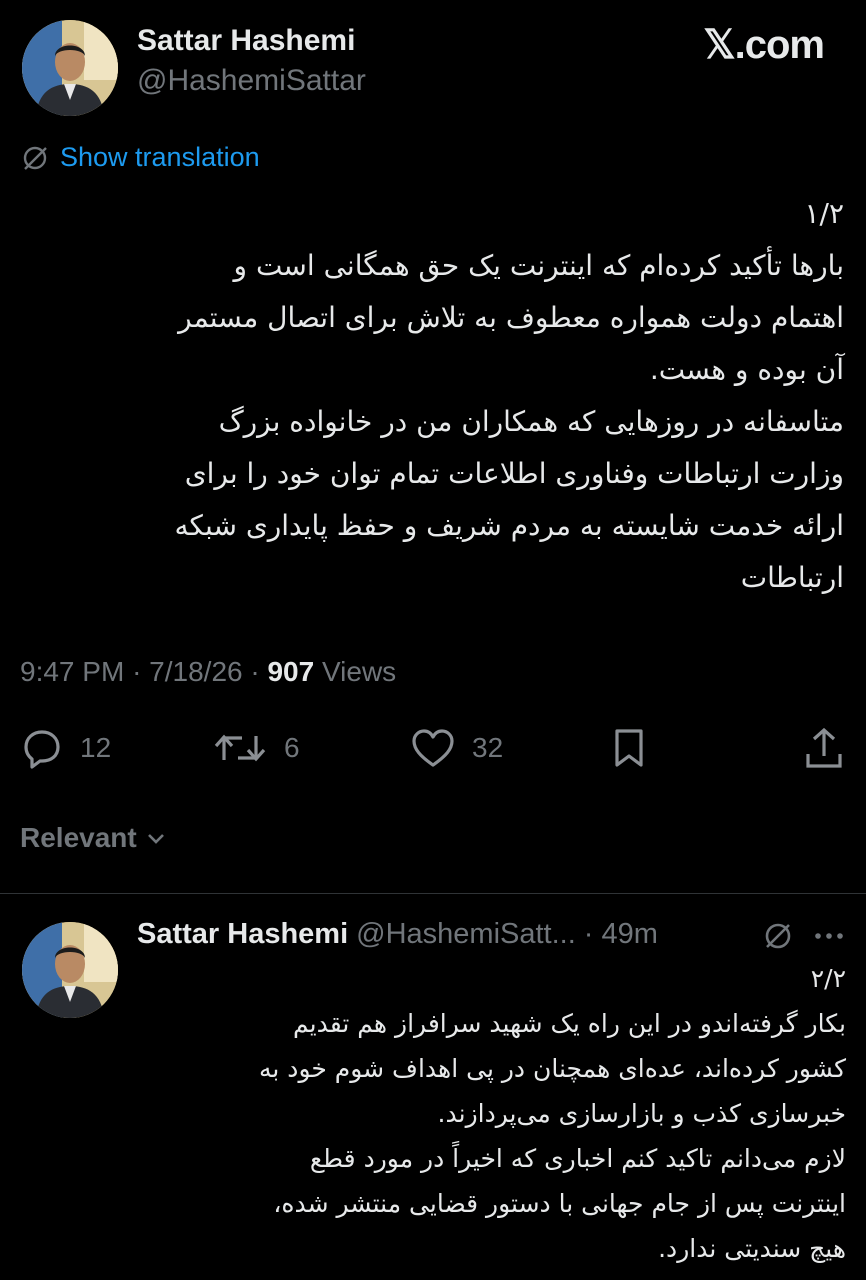 This screenshot has height=1280, width=866. What do you see at coordinates (824, 213) in the screenshot?
I see `tweet-text-line: ۱/۲` at bounding box center [824, 213].